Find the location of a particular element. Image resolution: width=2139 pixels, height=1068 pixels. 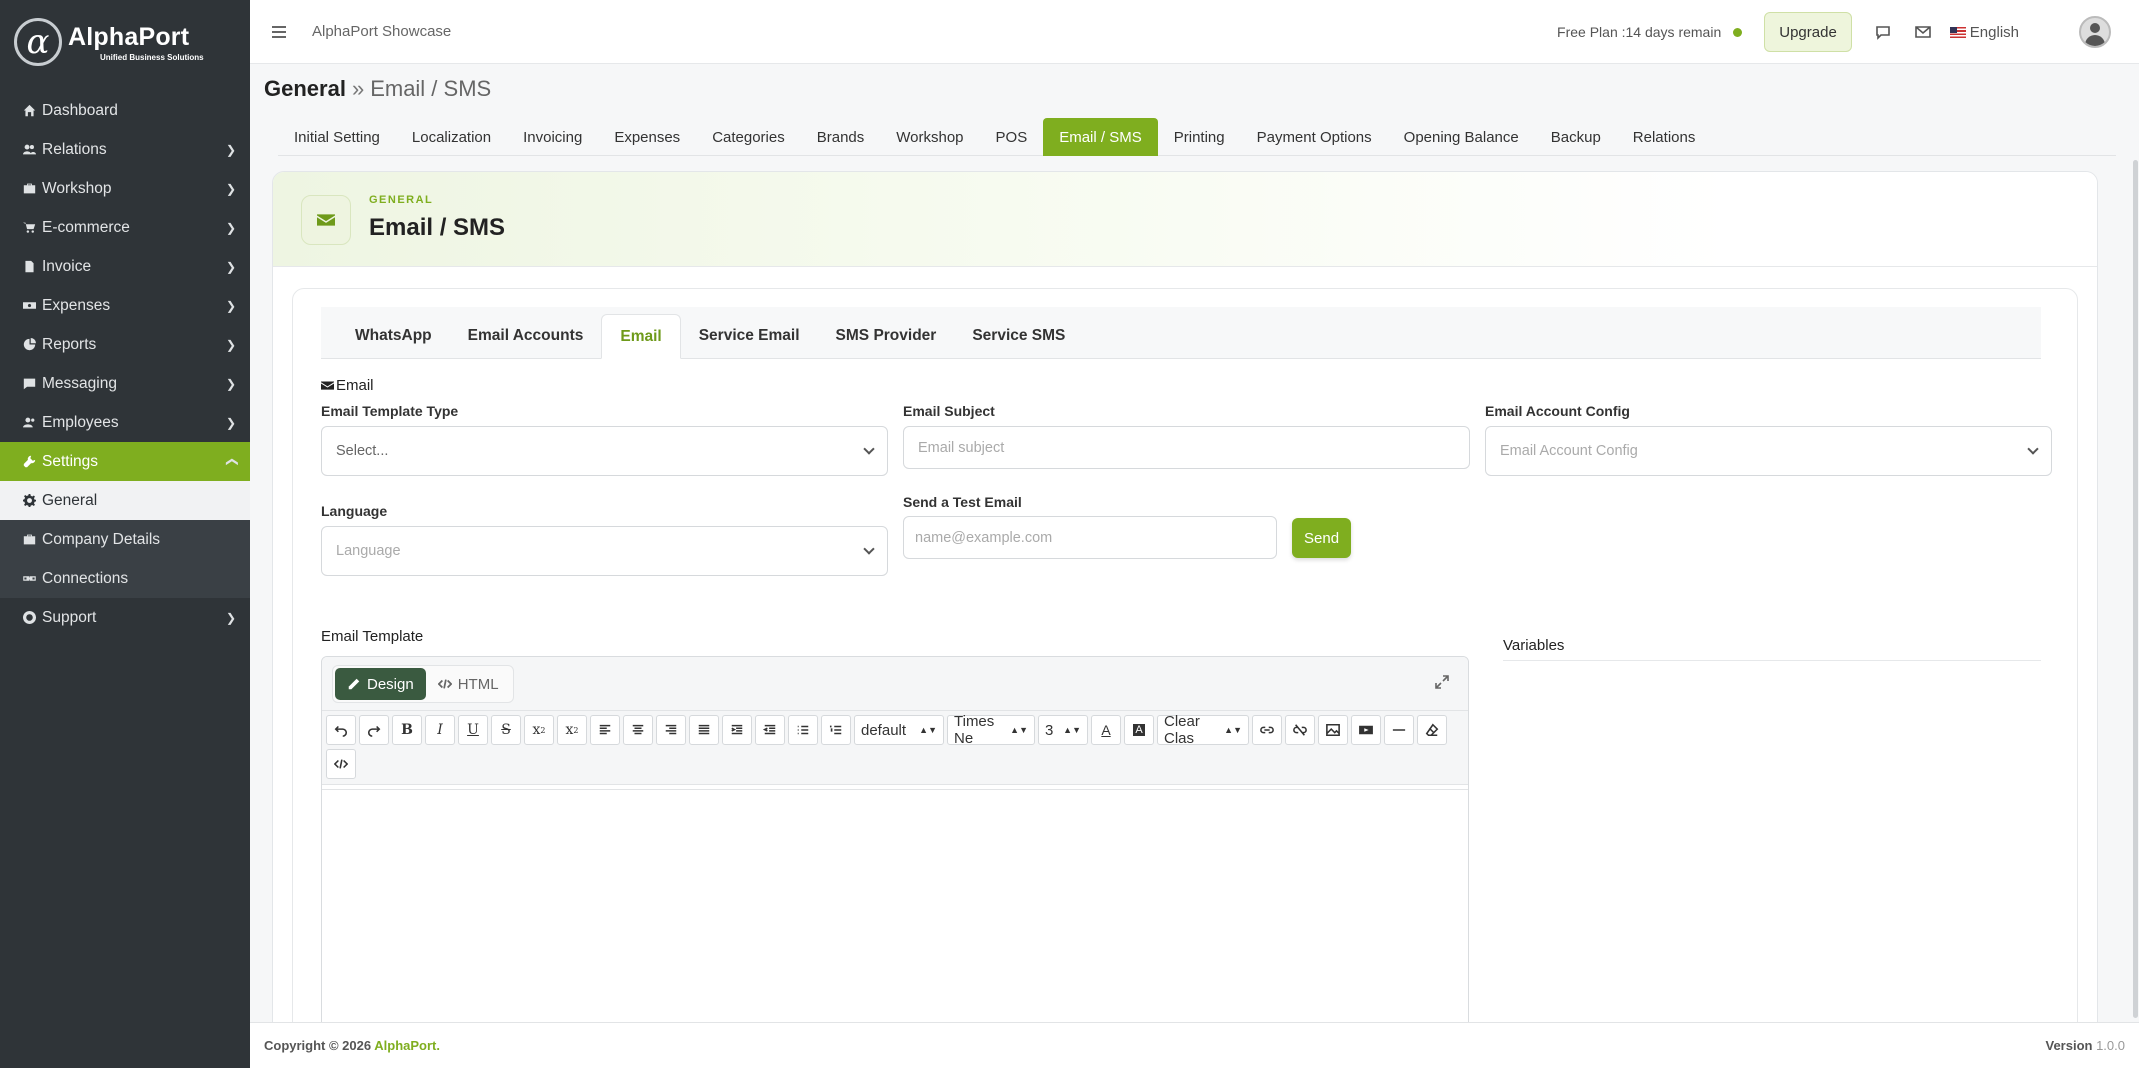

money-icon is located at coordinates (29, 306).